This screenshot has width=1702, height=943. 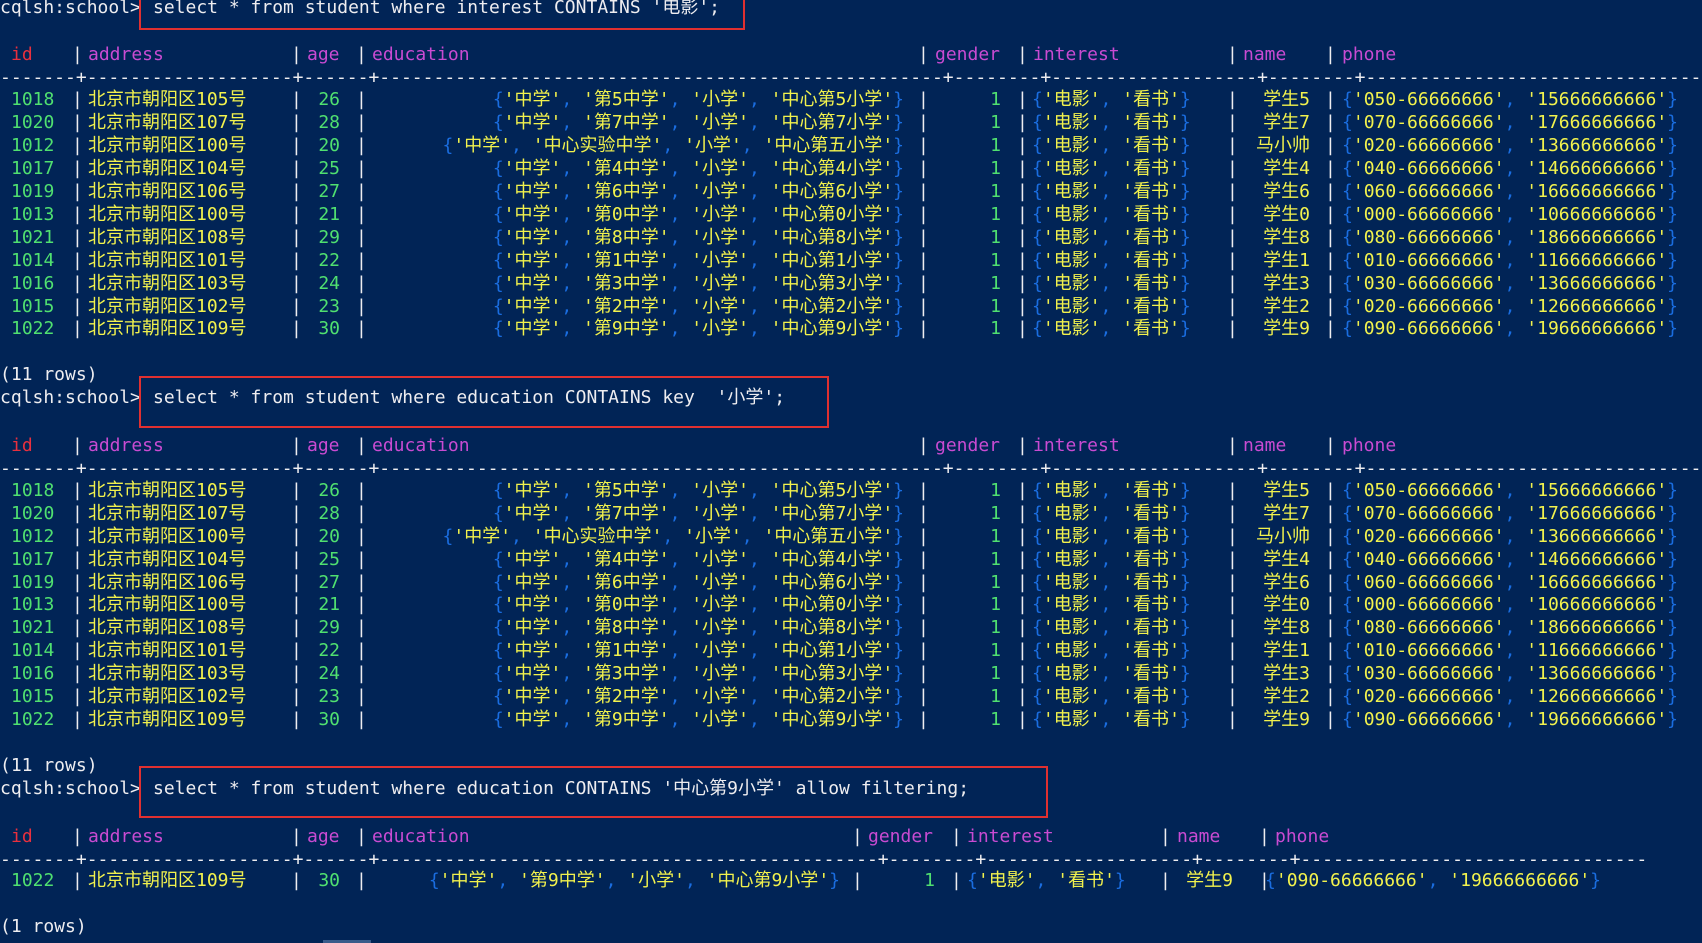 I want to click on cell-address: 北京市朝阳区105号, so click(x=167, y=490).